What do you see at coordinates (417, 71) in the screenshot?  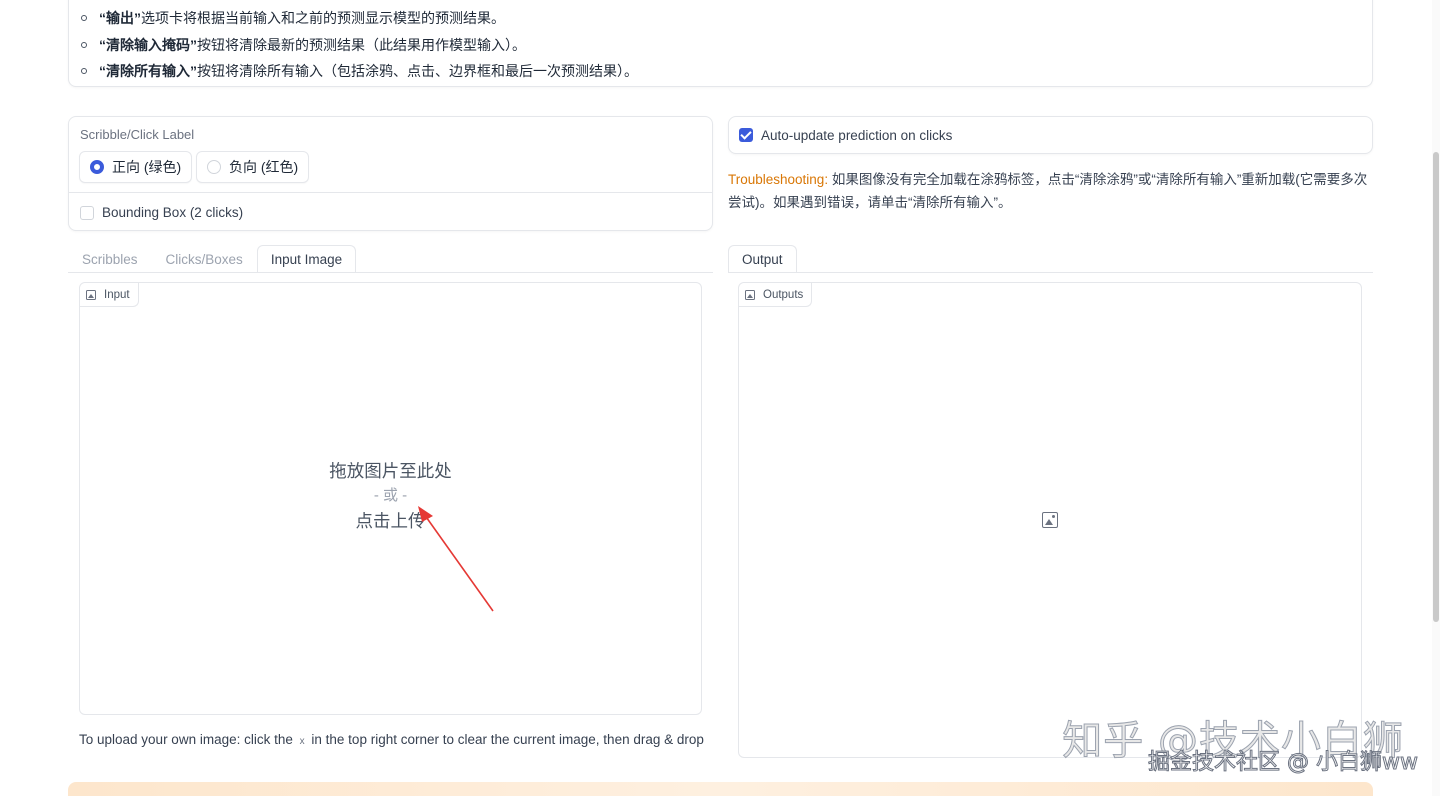 I see `instruction-text: 按钮将清除所有输入（包括涂鸦、点击、边界框和最后一次预测结果）。` at bounding box center [417, 71].